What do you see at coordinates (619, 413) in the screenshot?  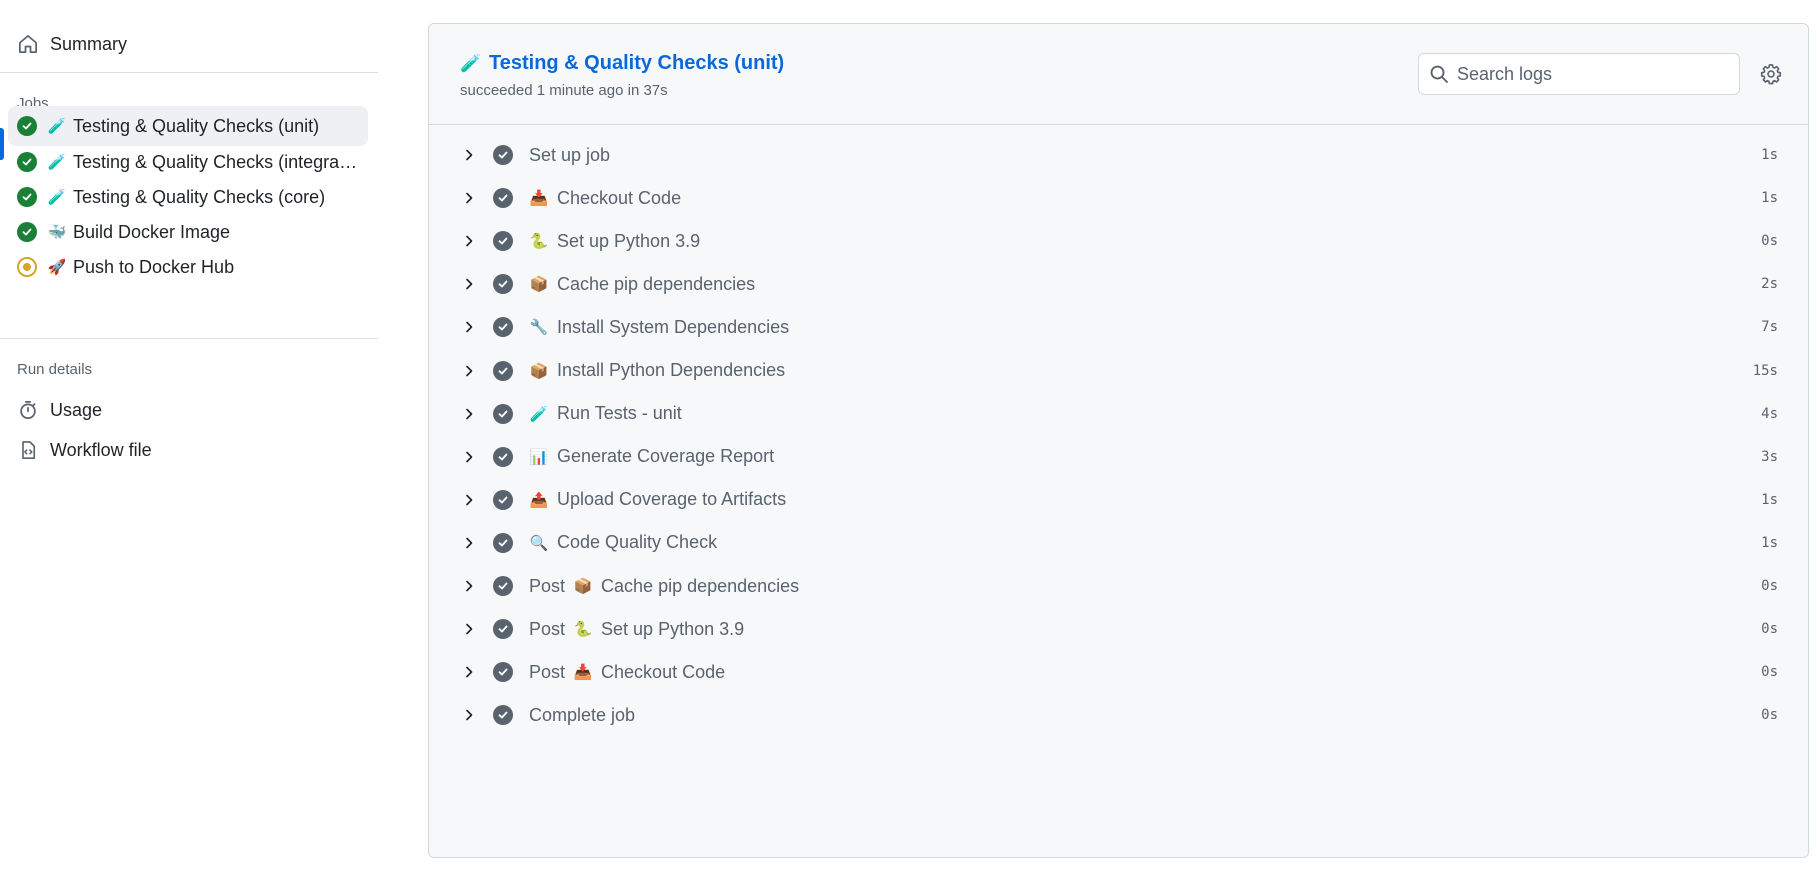 I see `step-label: Run Tests - unit` at bounding box center [619, 413].